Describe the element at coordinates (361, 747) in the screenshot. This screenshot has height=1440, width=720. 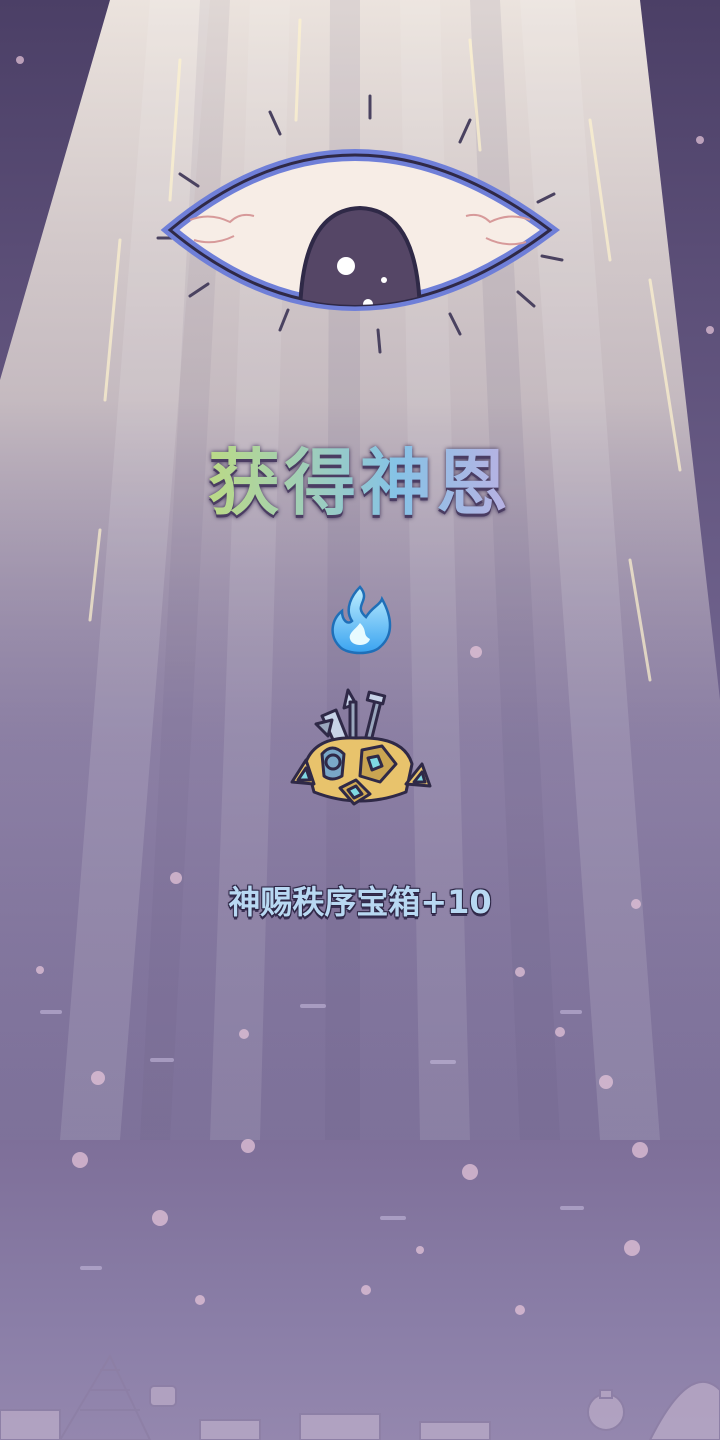
I see `treasure-chest-icon` at that location.